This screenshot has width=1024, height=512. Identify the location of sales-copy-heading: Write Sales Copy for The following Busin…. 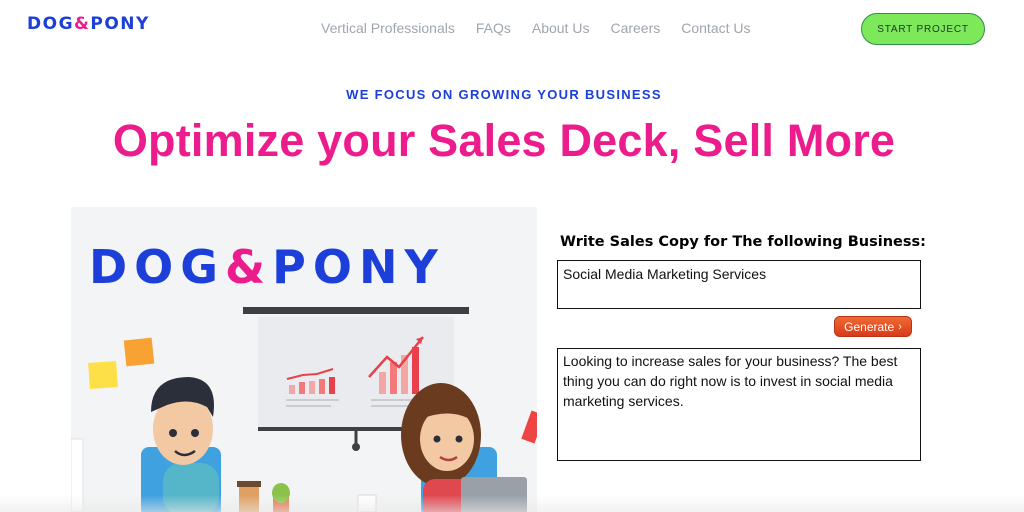
(743, 242).